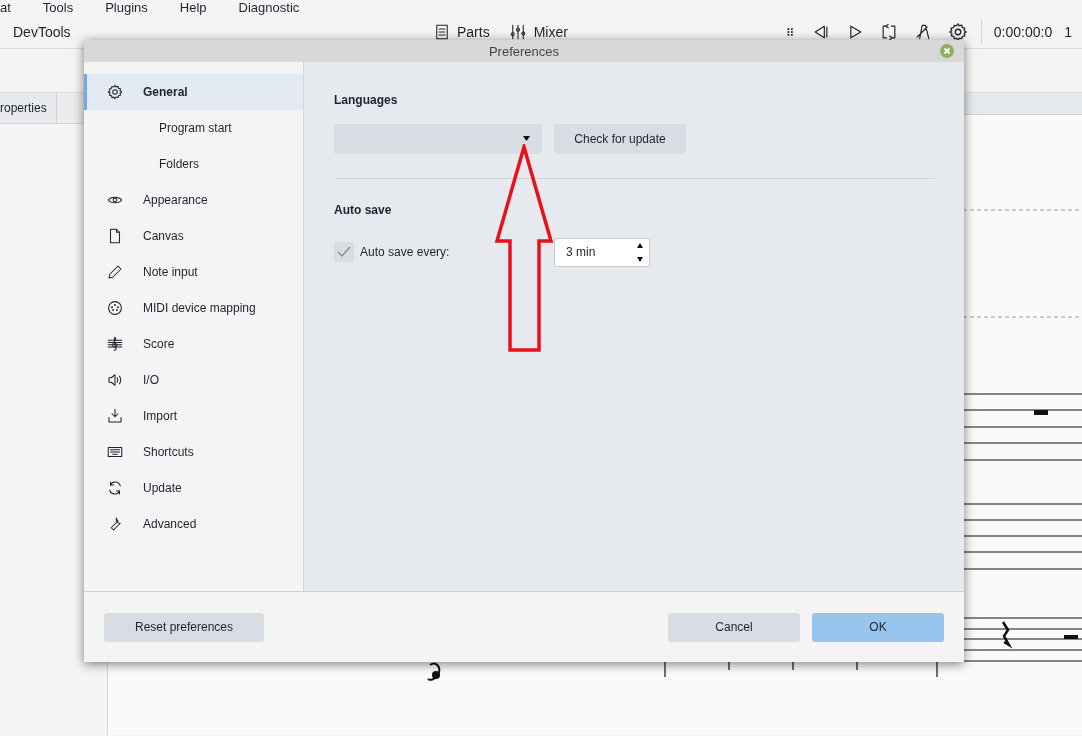  Describe the element at coordinates (115, 308) in the screenshot. I see `midi-port-icon` at that location.